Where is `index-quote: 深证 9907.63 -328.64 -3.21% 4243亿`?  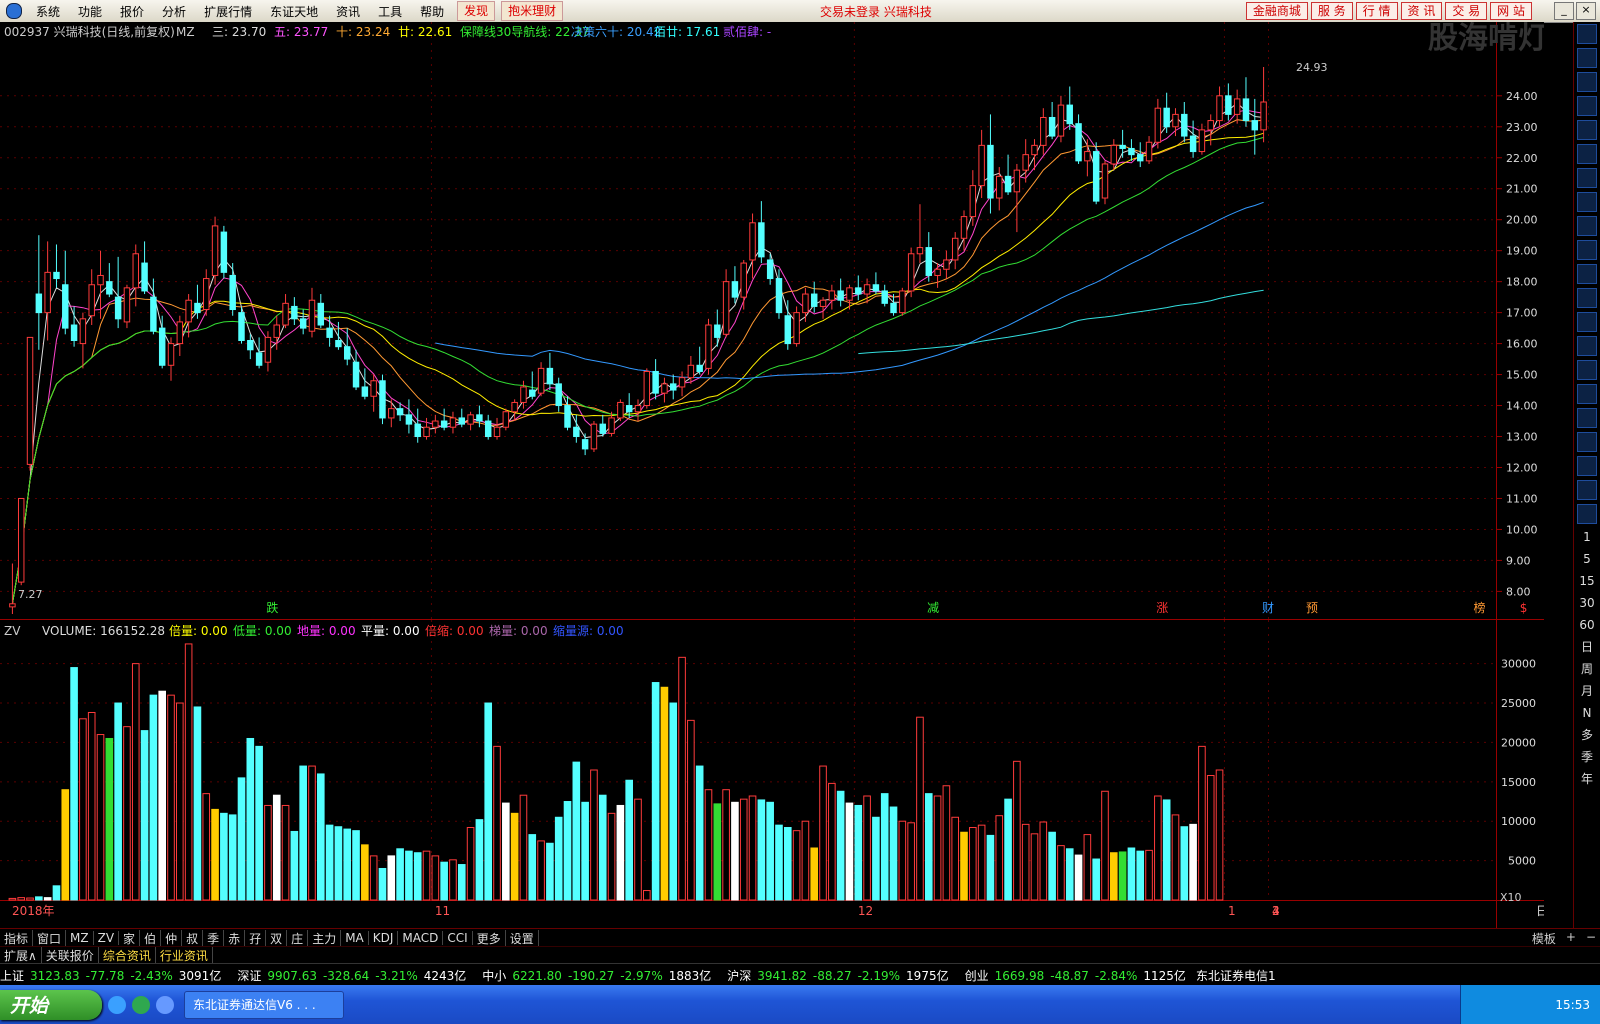
index-quote: 深证 9907.63 -328.64 -3.21% 4243亿 is located at coordinates (354, 975).